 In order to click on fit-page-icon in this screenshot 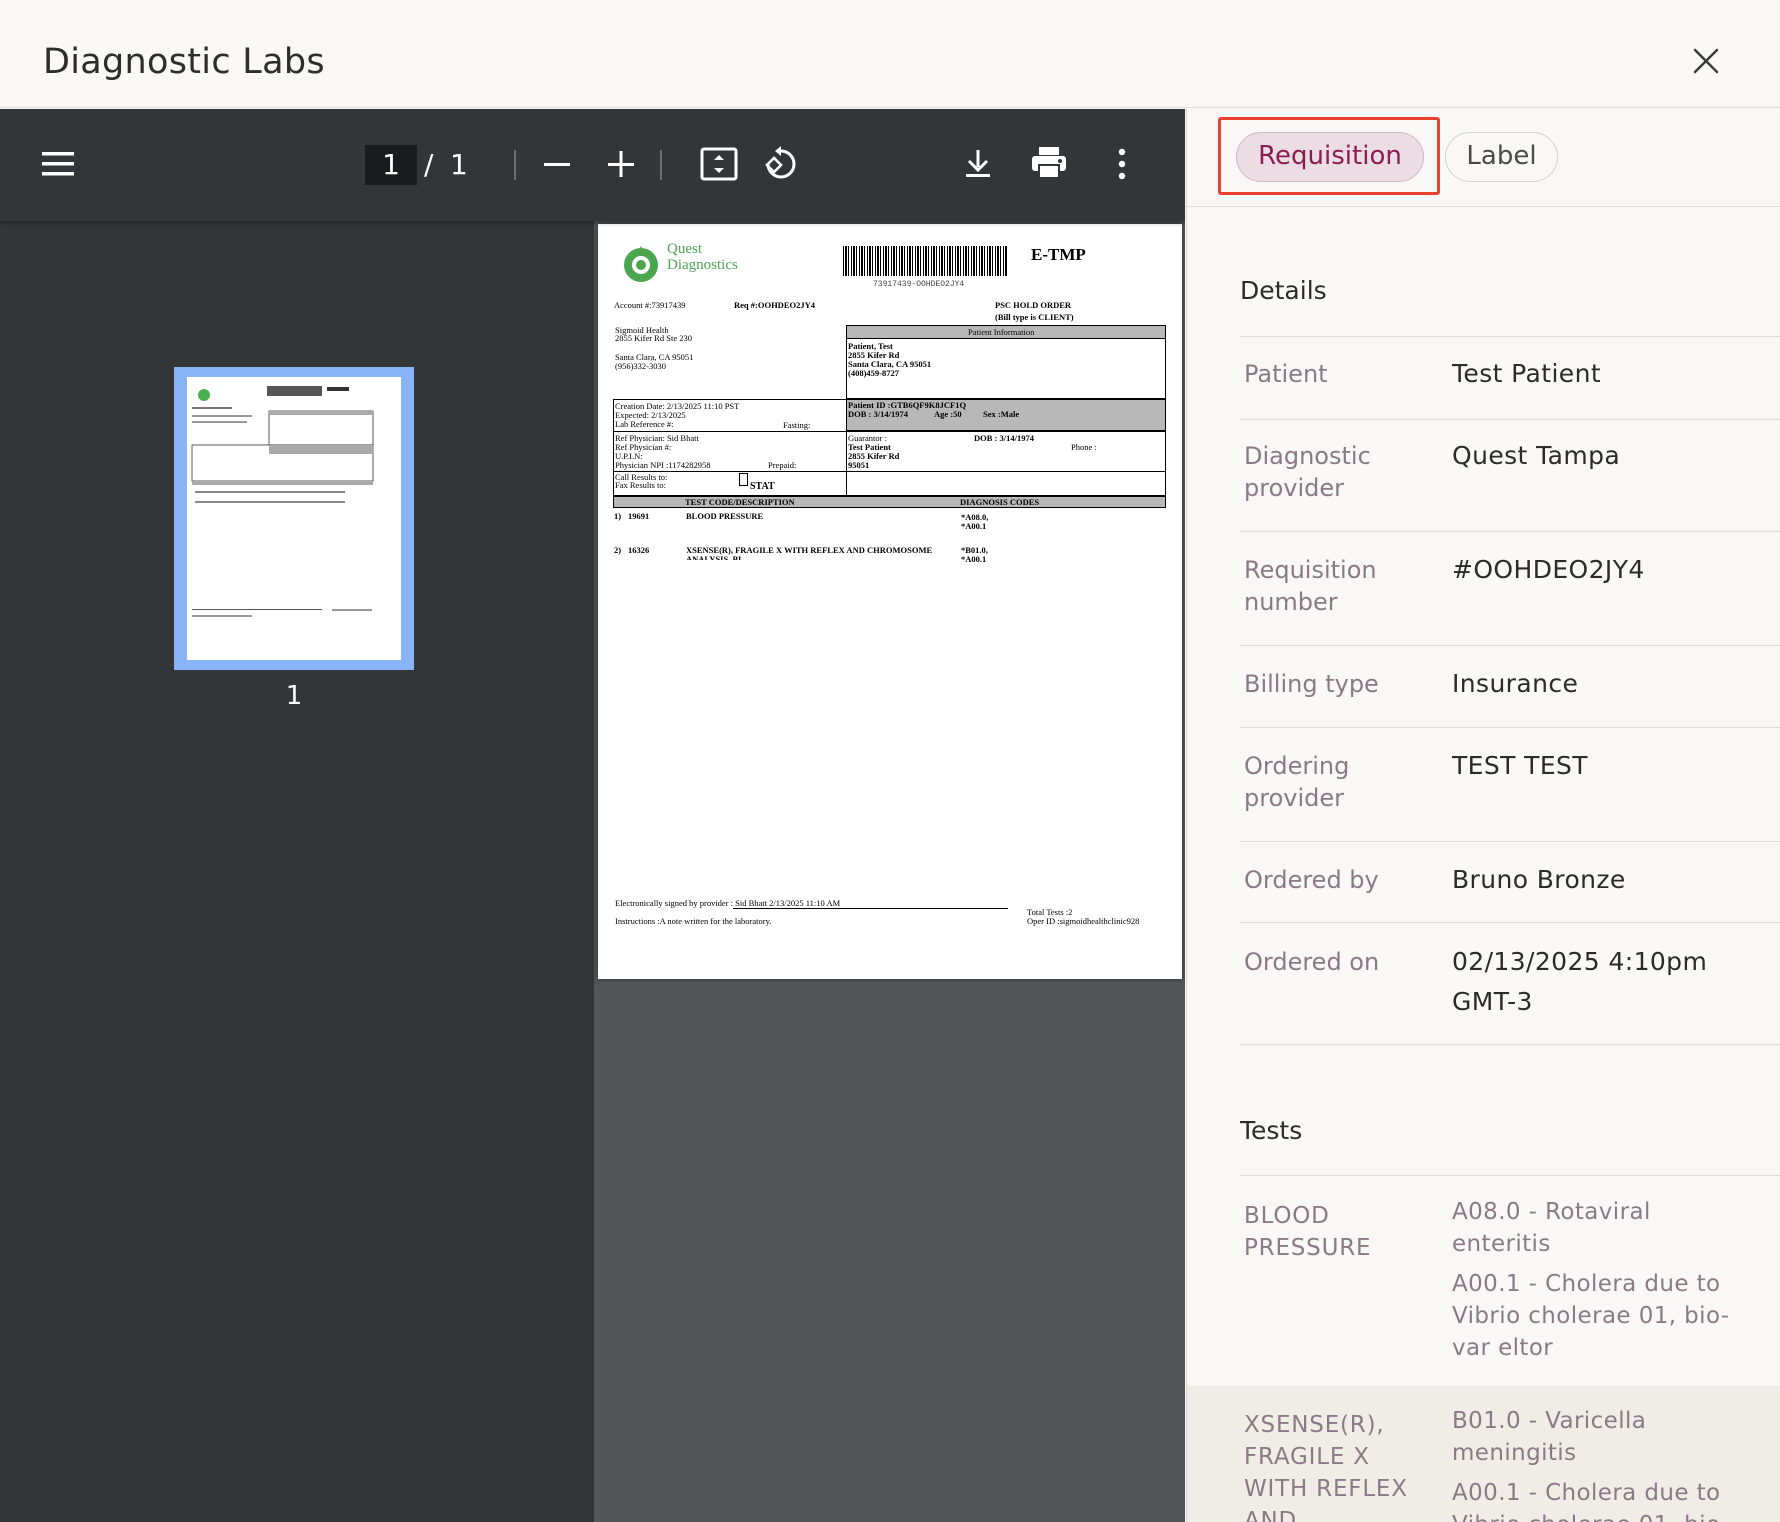, I will do `click(719, 164)`.